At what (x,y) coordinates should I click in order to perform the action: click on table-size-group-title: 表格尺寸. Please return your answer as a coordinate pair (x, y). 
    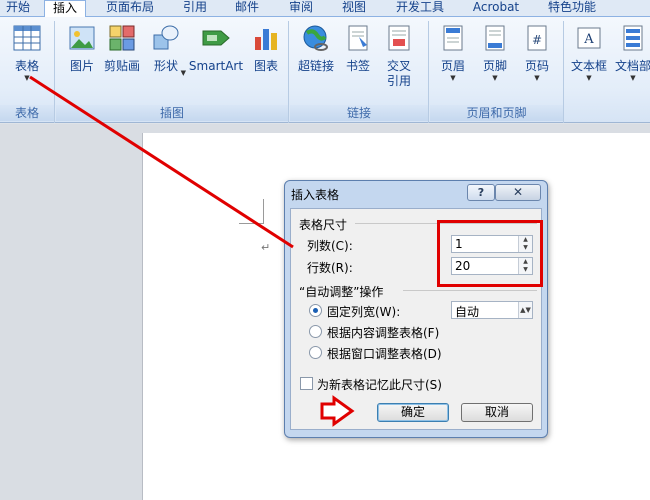
    Looking at the image, I should click on (323, 225).